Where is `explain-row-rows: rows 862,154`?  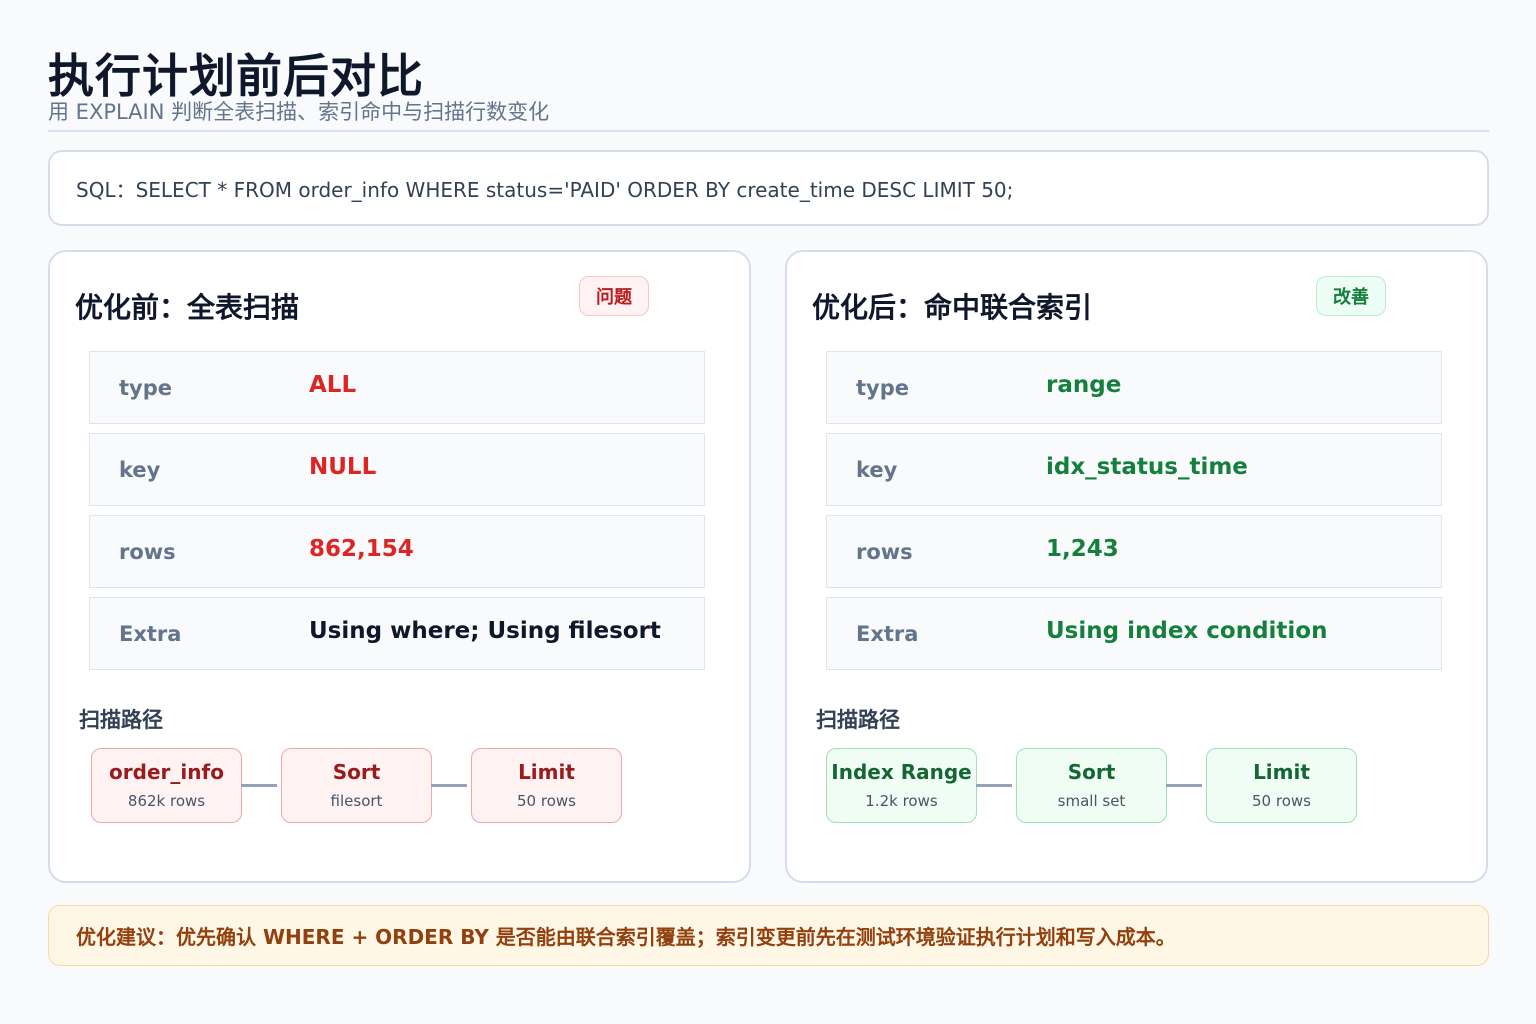
explain-row-rows: rows 862,154 is located at coordinates (397, 551).